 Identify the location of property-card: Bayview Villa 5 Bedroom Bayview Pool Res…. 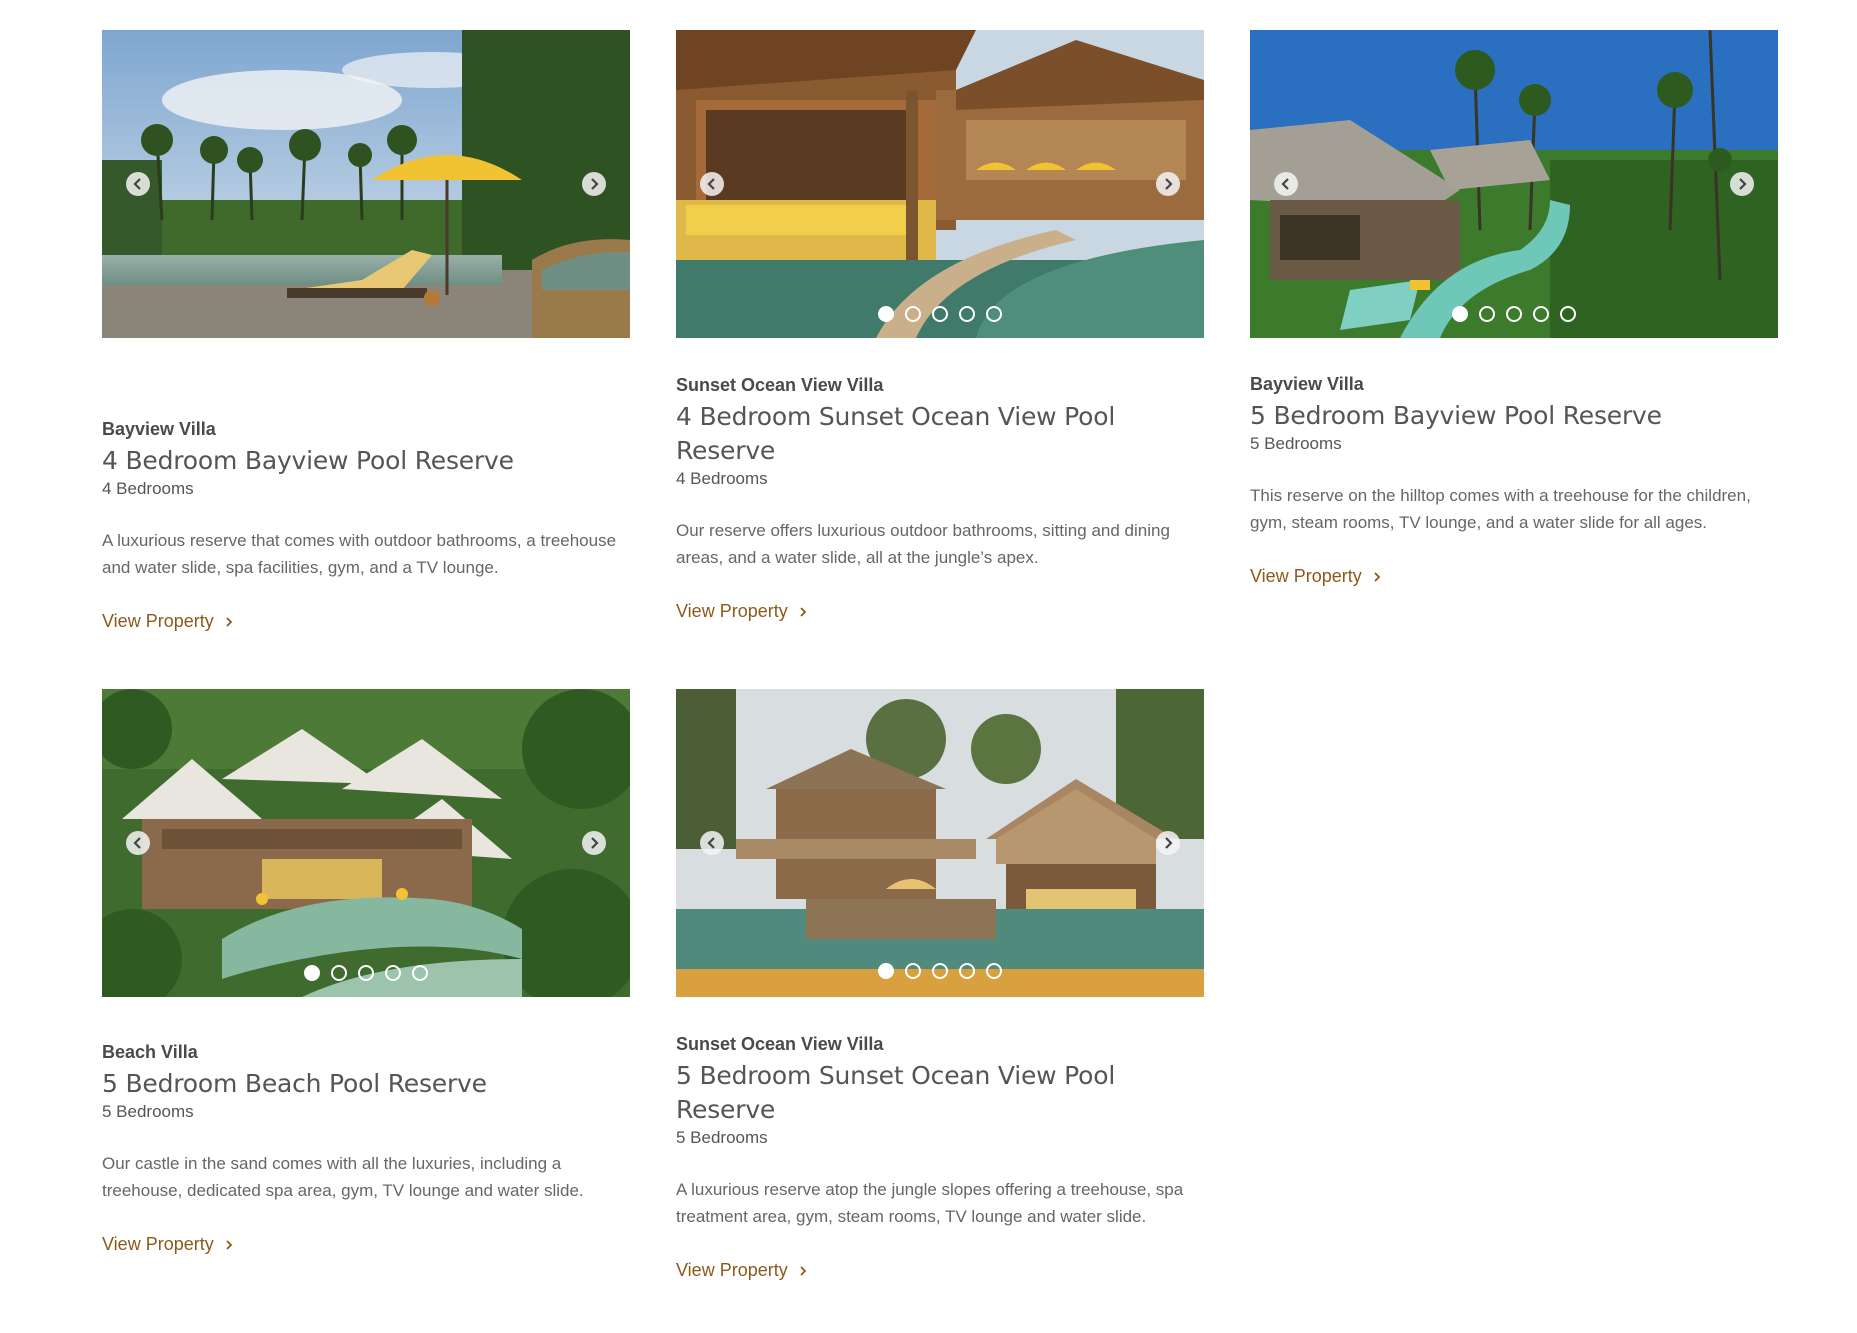
(1514, 308).